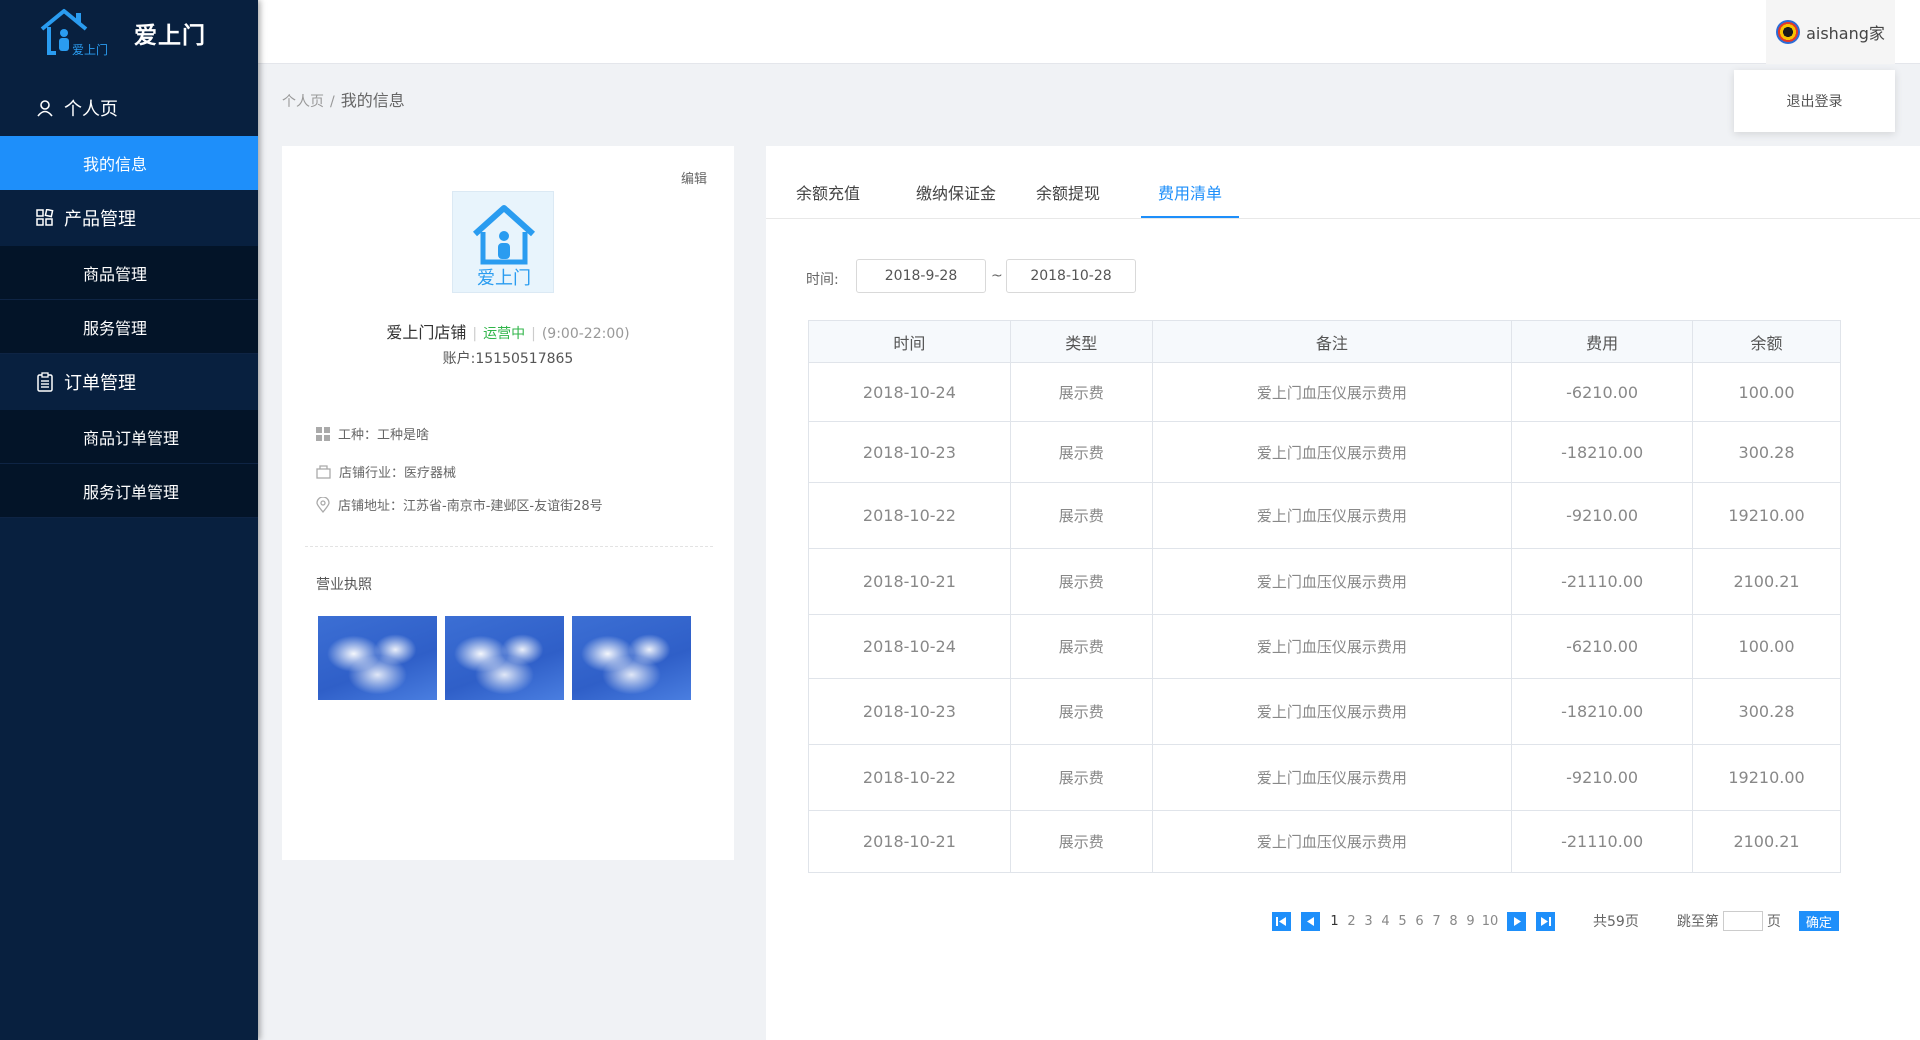  I want to click on tab-recharge: 余额充值, so click(828, 192).